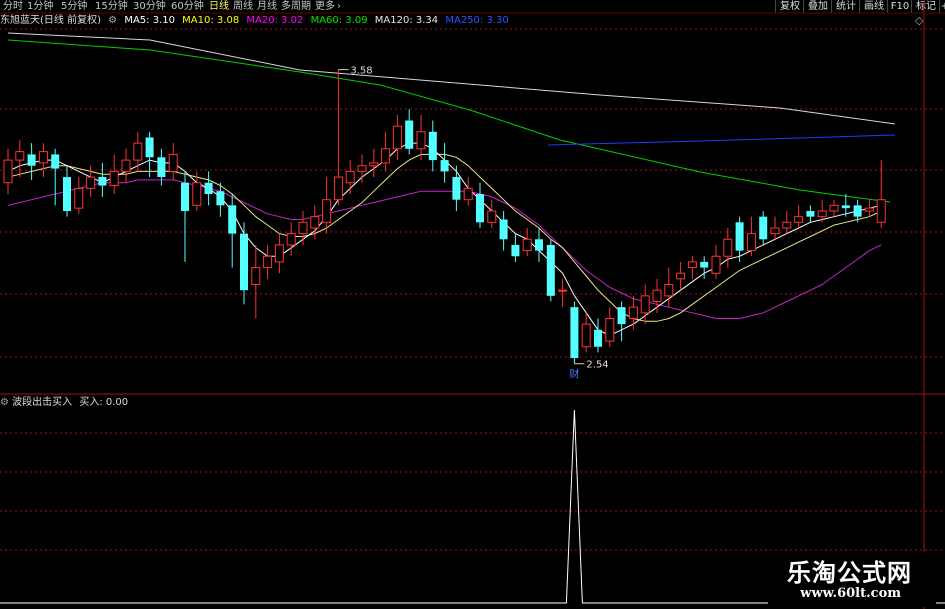 Image resolution: width=945 pixels, height=609 pixels. What do you see at coordinates (597, 365) in the screenshot?
I see `low-label: 2.54` at bounding box center [597, 365].